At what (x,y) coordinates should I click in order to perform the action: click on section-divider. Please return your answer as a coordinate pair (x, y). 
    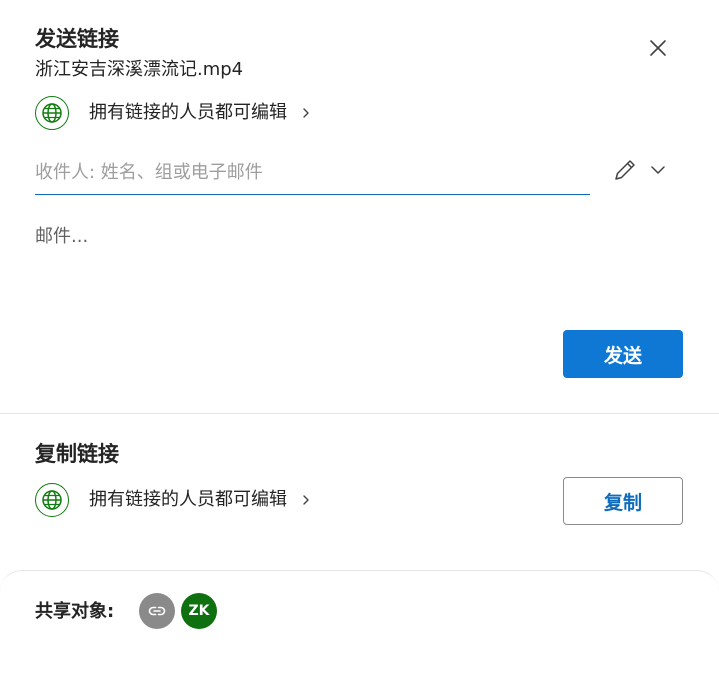
    Looking at the image, I should click on (359, 413).